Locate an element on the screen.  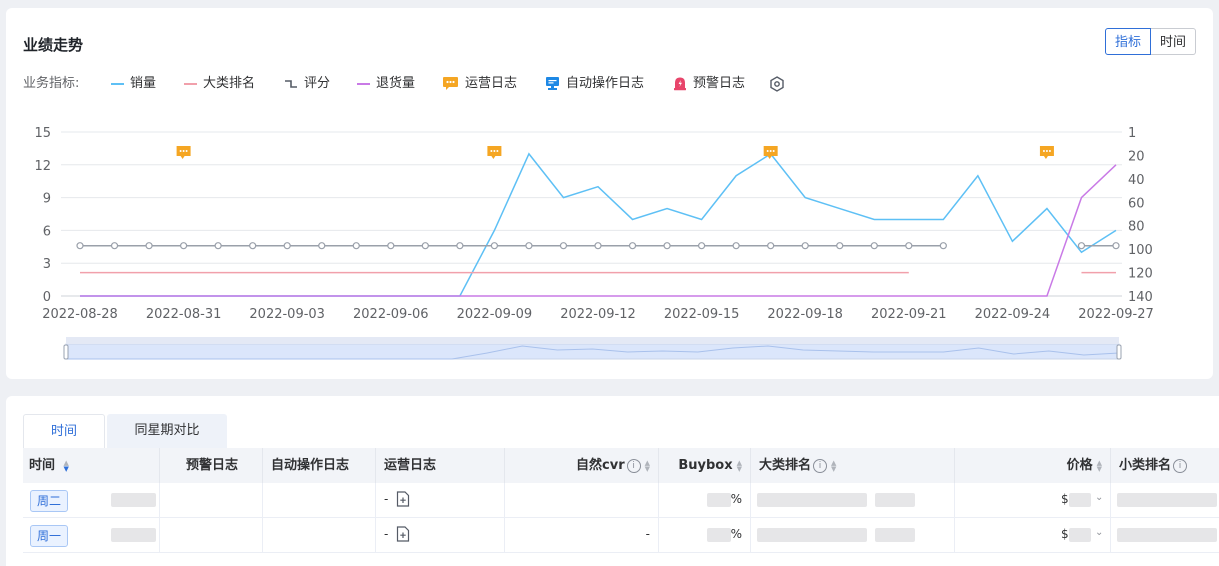
weekday-tag: 周一 is located at coordinates (49, 536).